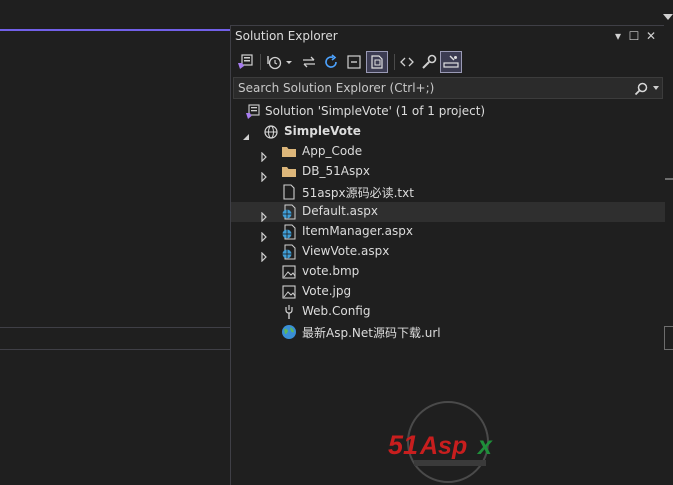 The image size is (673, 485). What do you see at coordinates (336, 88) in the screenshot?
I see `search-placeholder: Search Solution Explorer (Ctrl+;)` at bounding box center [336, 88].